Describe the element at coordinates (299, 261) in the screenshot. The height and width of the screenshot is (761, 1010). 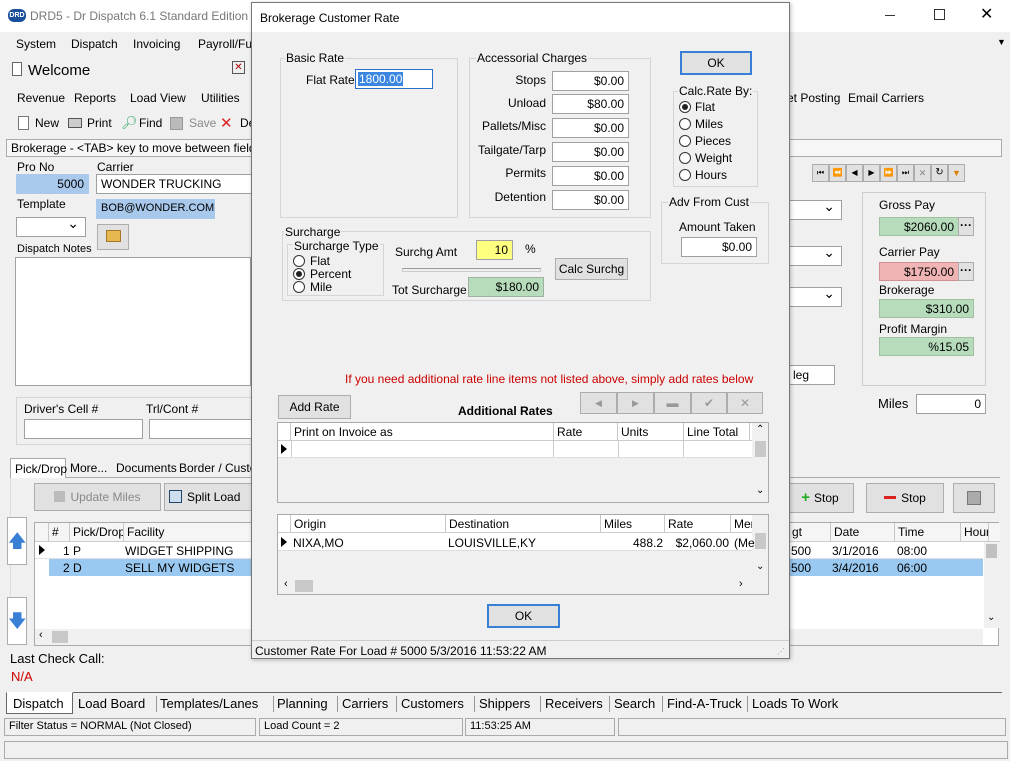
I see `surcharge-flat-radio` at that location.